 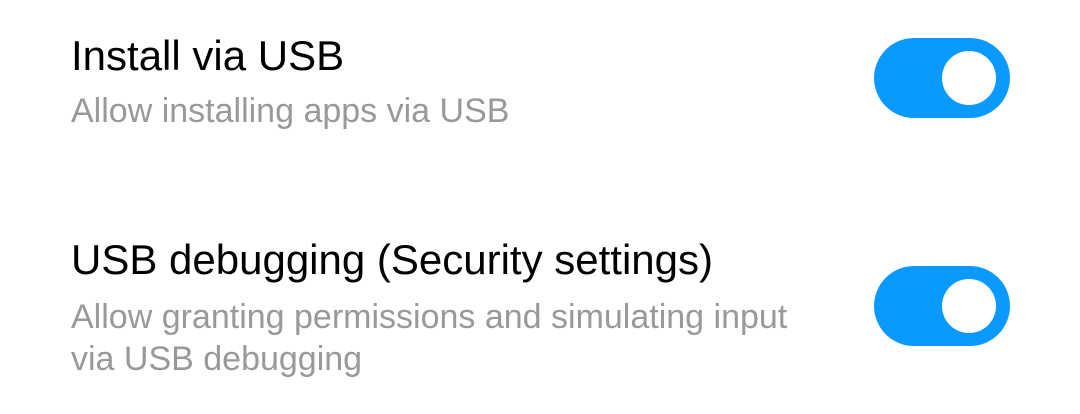 What do you see at coordinates (208, 55) in the screenshot?
I see `install-via-usb-title: Install via USB` at bounding box center [208, 55].